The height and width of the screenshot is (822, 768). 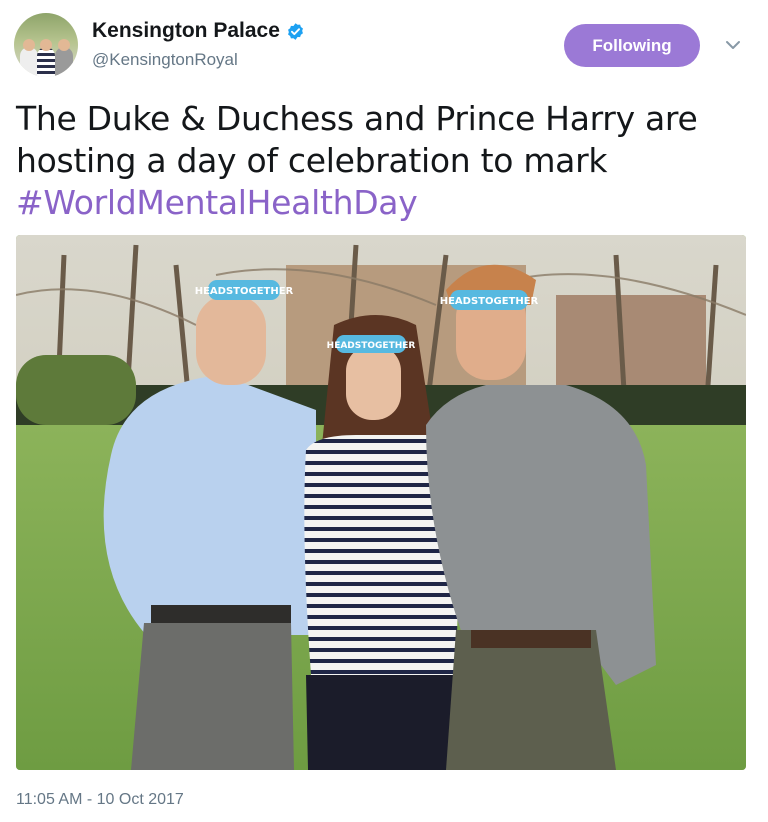 I want to click on chevron-down-icon, so click(x=733, y=45).